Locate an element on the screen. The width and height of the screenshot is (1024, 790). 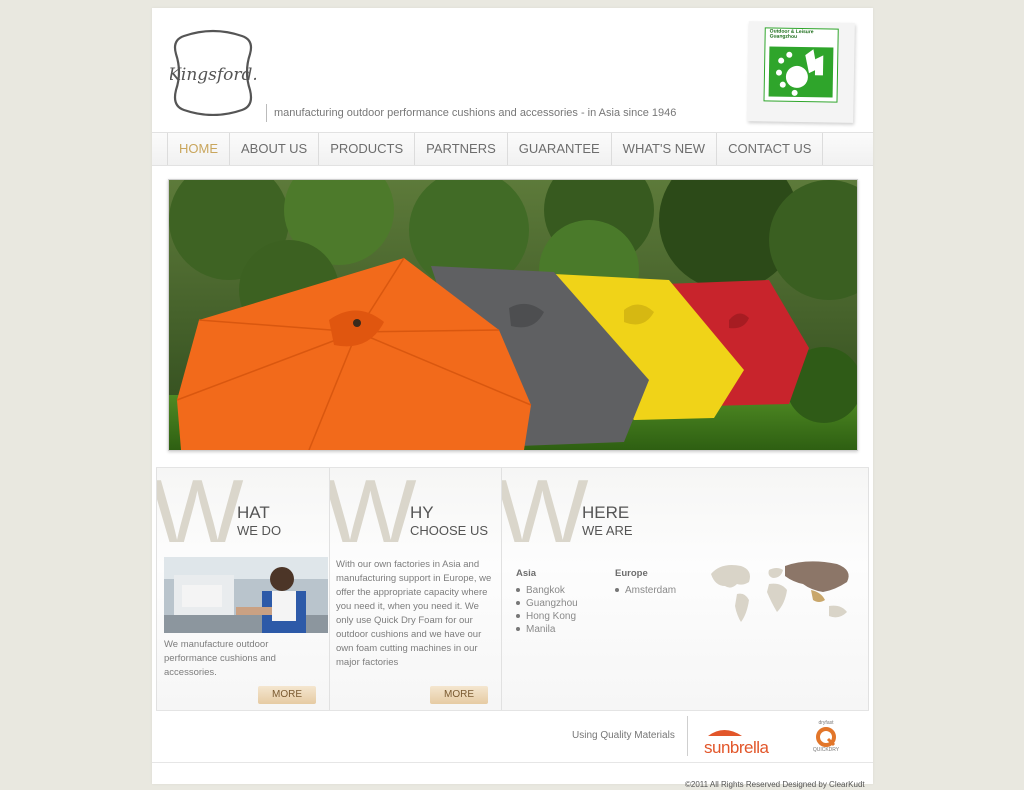
city-manila: Manila is located at coordinates (547, 629).